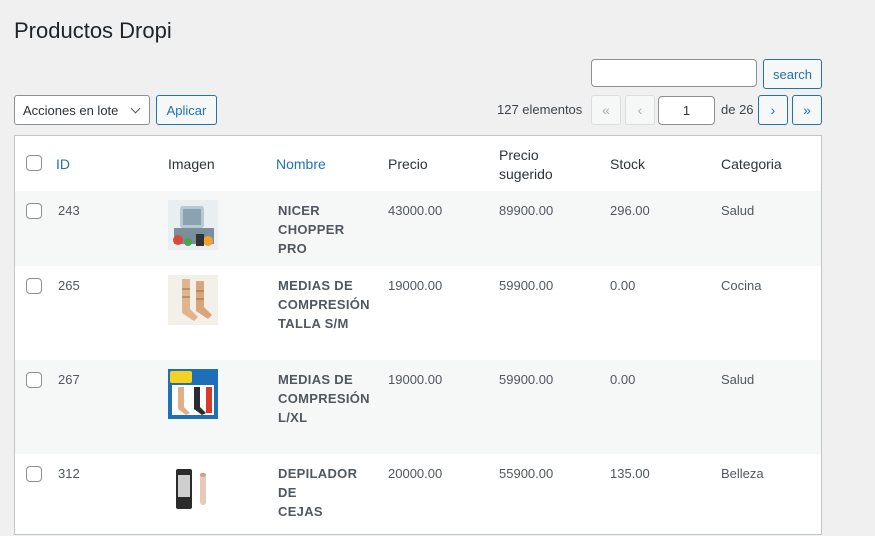 This screenshot has width=875, height=536. What do you see at coordinates (34, 163) in the screenshot?
I see `select-all-checkbox` at bounding box center [34, 163].